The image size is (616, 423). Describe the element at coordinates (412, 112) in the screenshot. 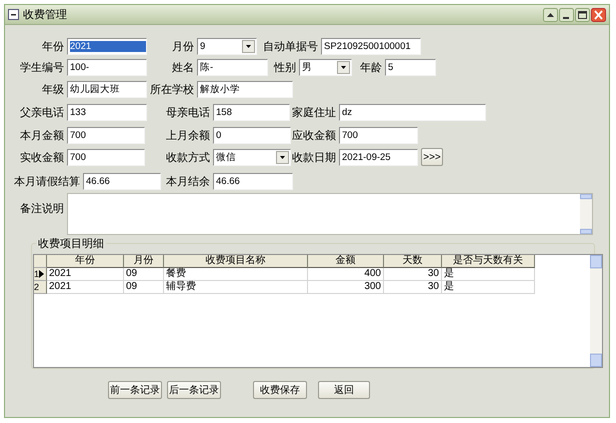

I see `input-field: dz` at that location.